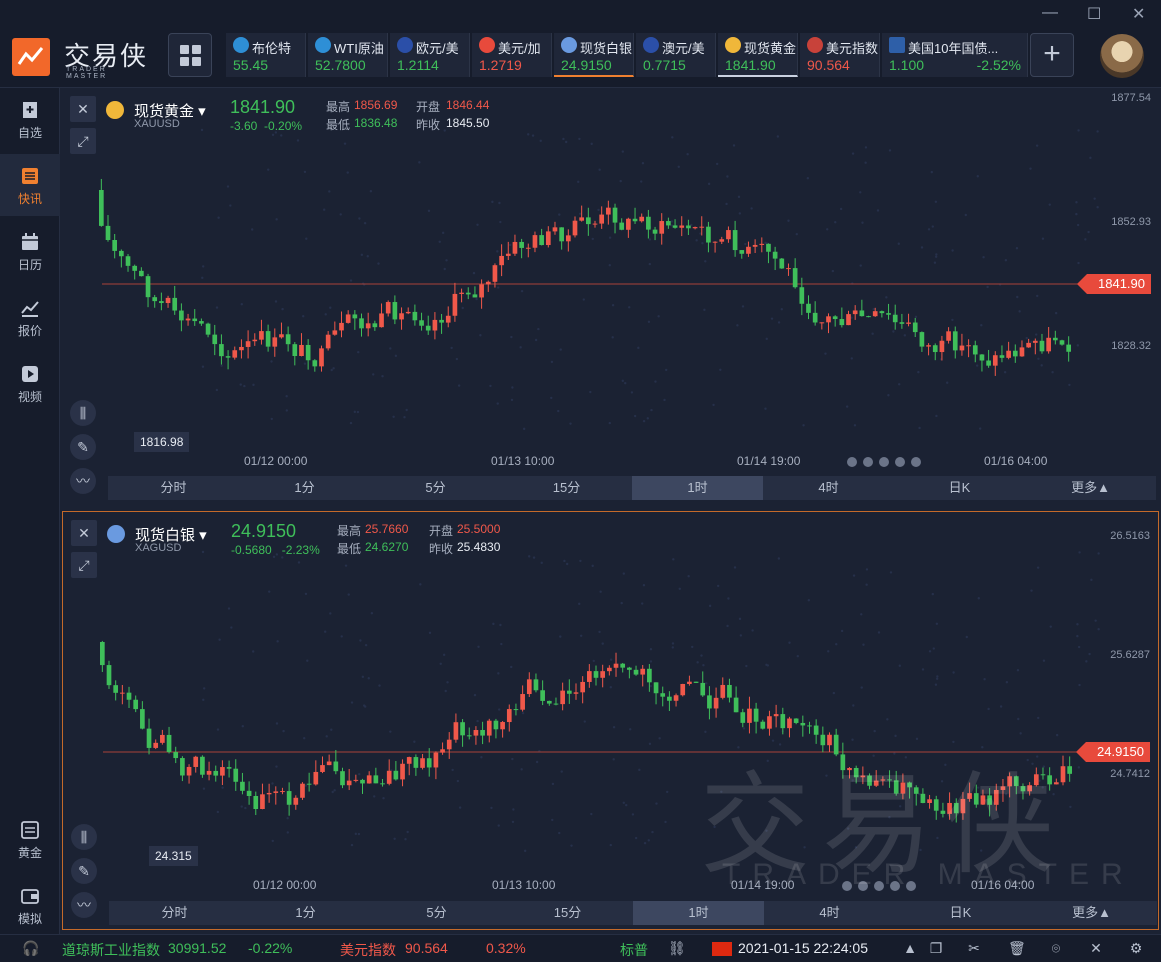 This screenshot has height=962, width=1161. Describe the element at coordinates (1056, 948) in the screenshot. I see `camera-icon: ⌾` at that location.